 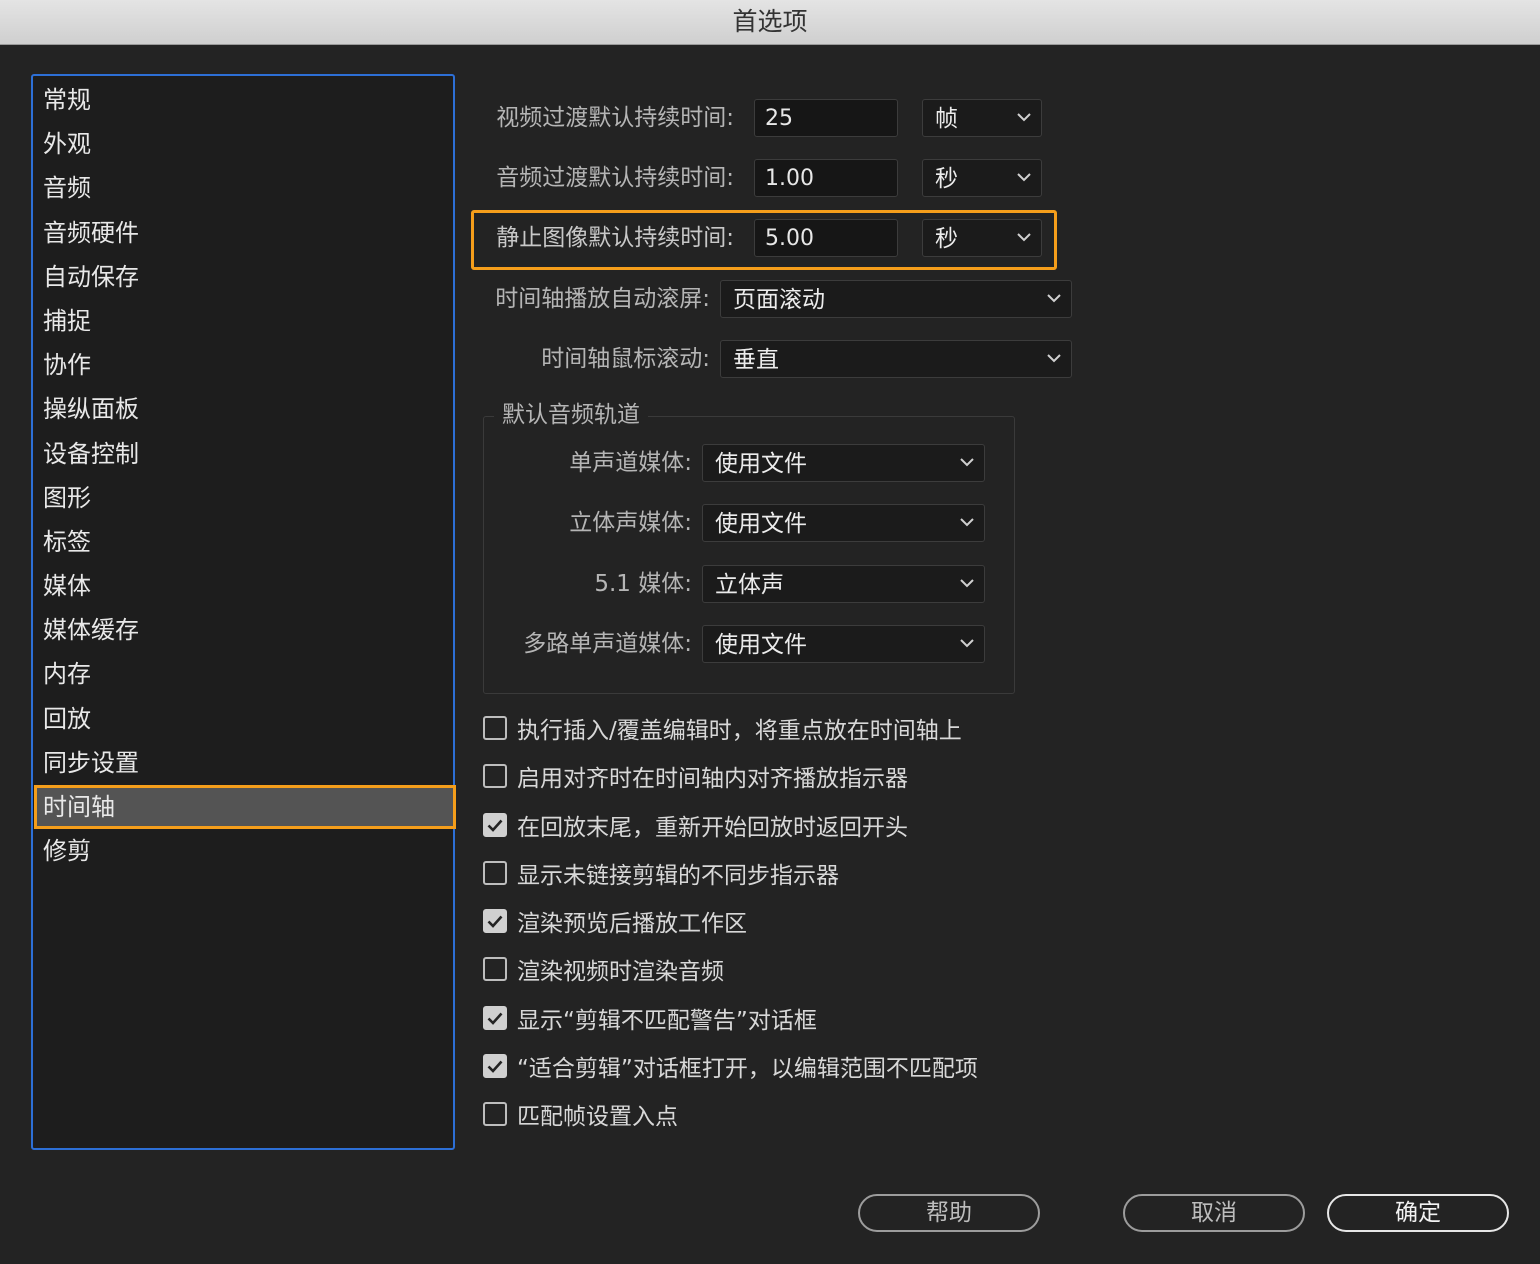 What do you see at coordinates (571, 415) in the screenshot?
I see `default-audio-tracks-title: 默认音频轨道` at bounding box center [571, 415].